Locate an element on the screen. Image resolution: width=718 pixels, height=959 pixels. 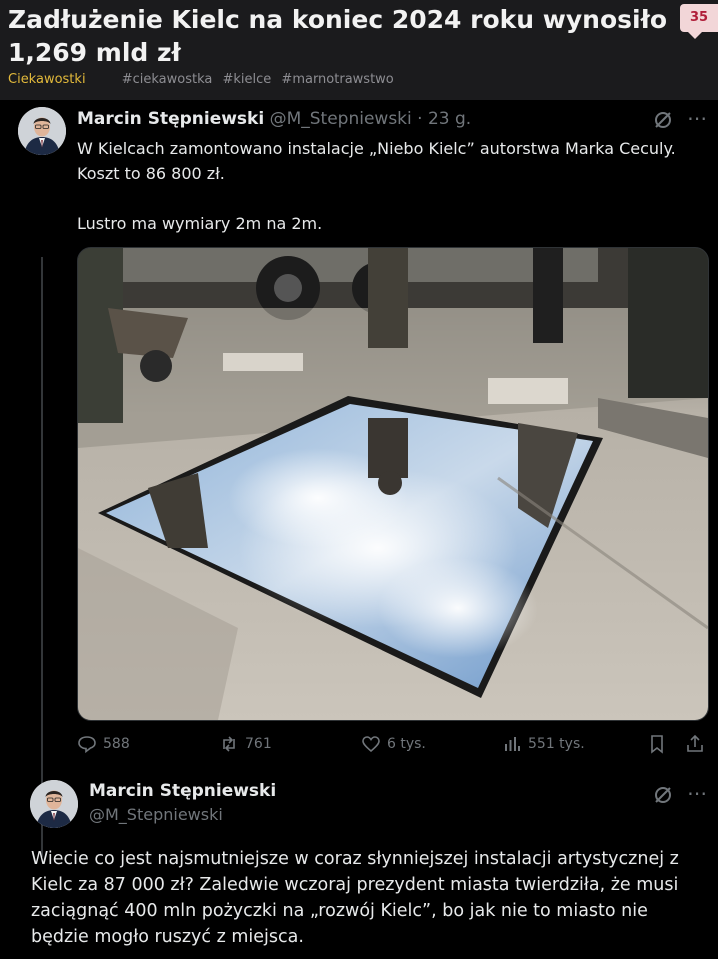
views-button: 551 tys. is located at coordinates (543, 744).